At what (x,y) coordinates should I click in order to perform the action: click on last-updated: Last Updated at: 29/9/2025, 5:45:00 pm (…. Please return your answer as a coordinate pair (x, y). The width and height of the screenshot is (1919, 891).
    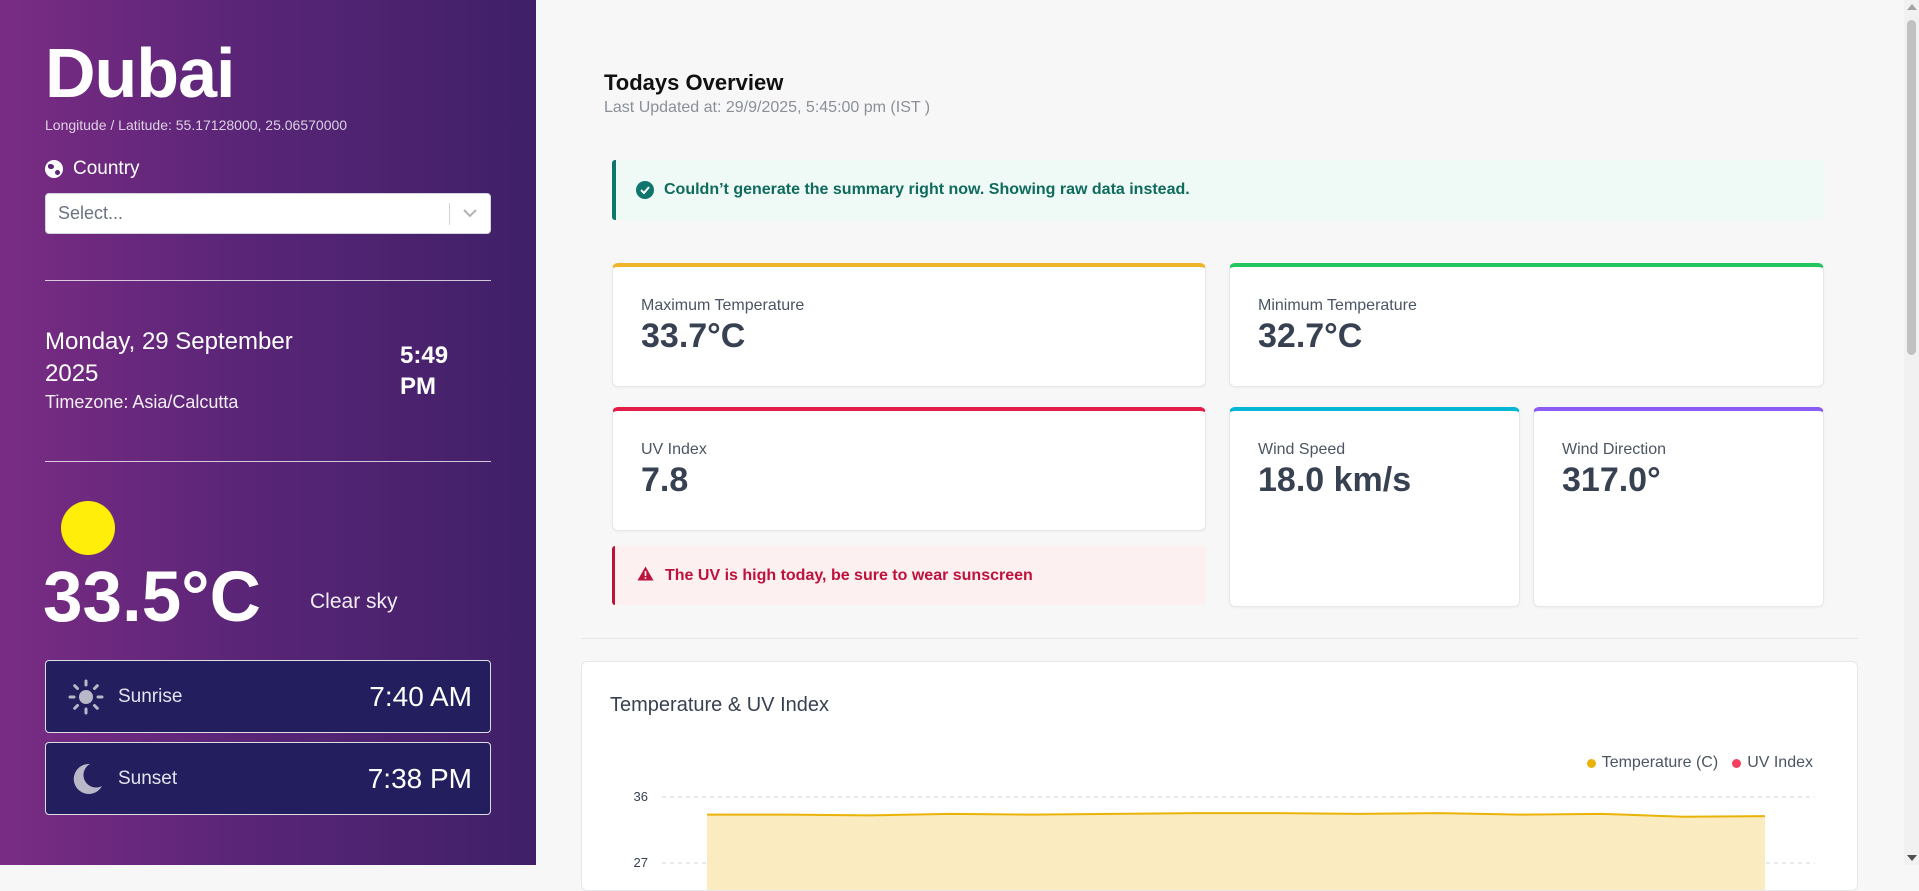
    Looking at the image, I should click on (767, 107).